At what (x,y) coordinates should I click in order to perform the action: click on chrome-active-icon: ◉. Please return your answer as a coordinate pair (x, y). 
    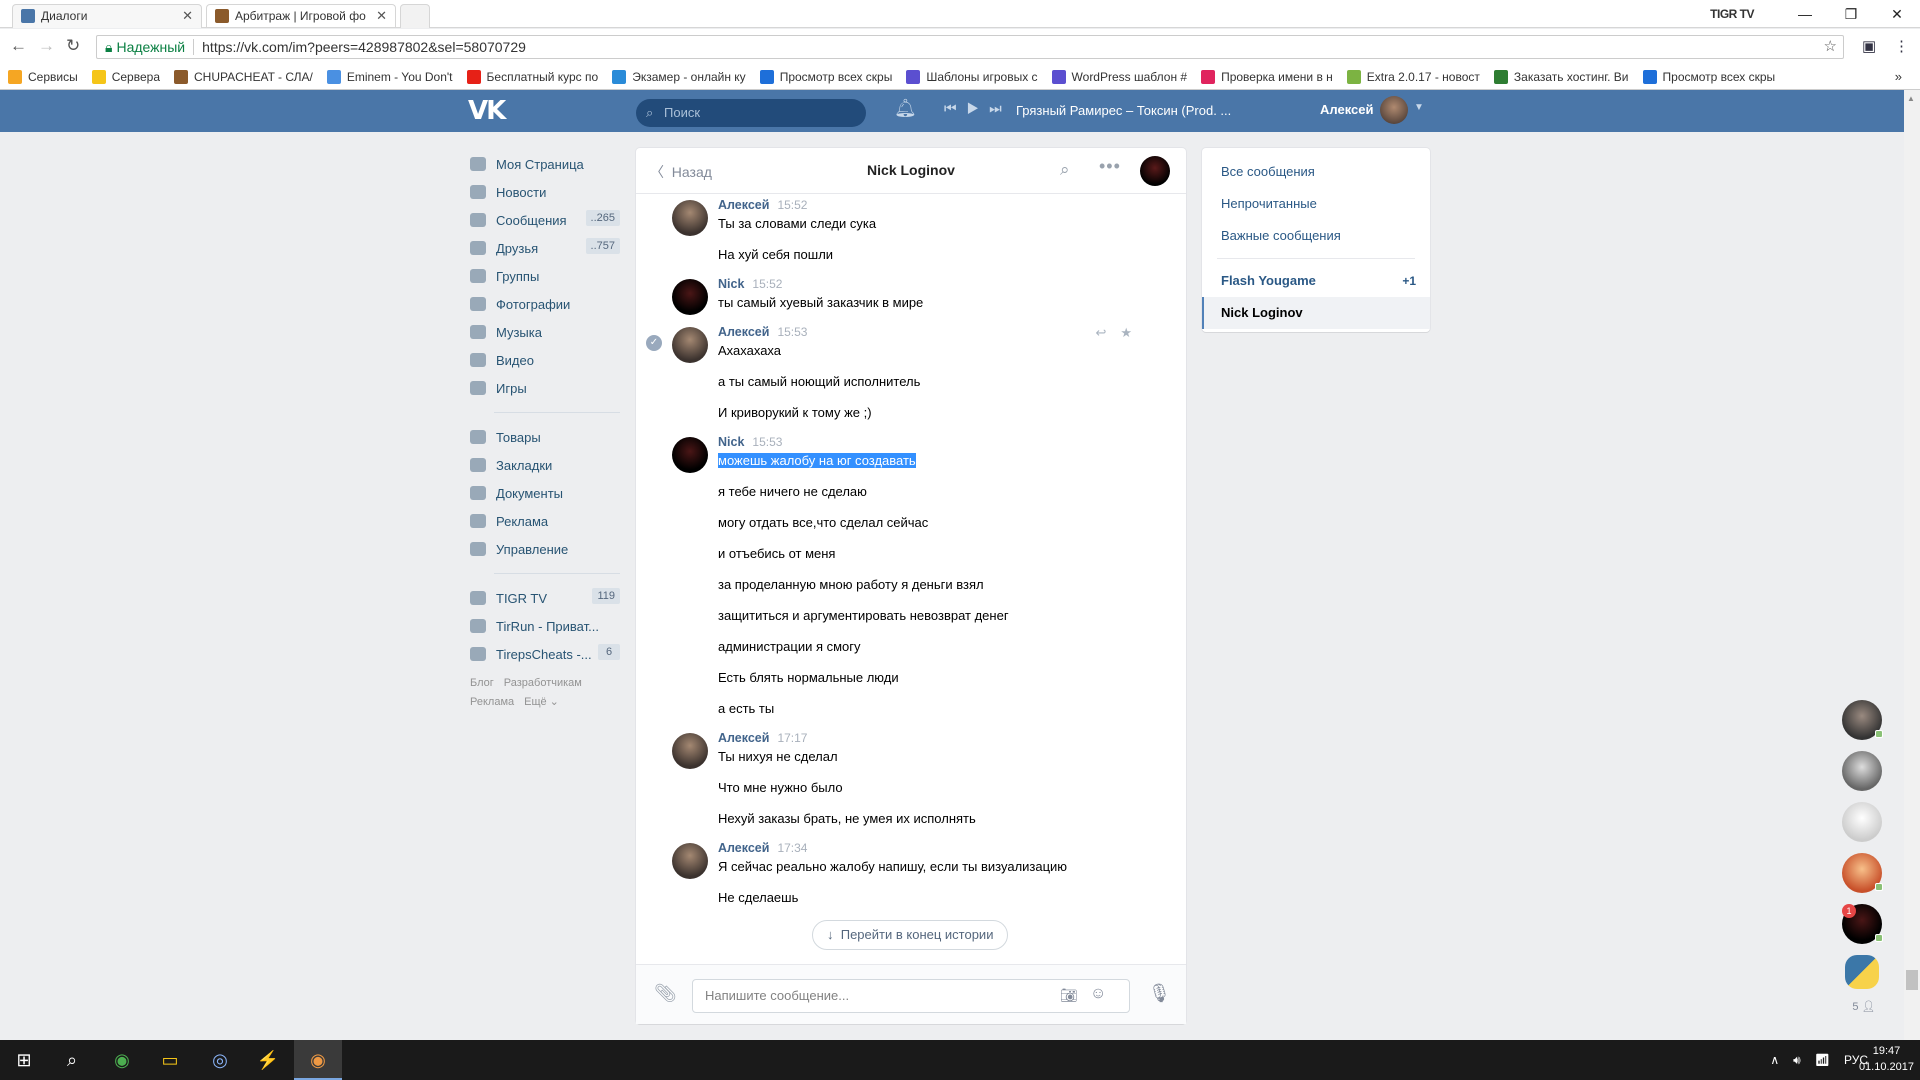
    Looking at the image, I should click on (318, 1060).